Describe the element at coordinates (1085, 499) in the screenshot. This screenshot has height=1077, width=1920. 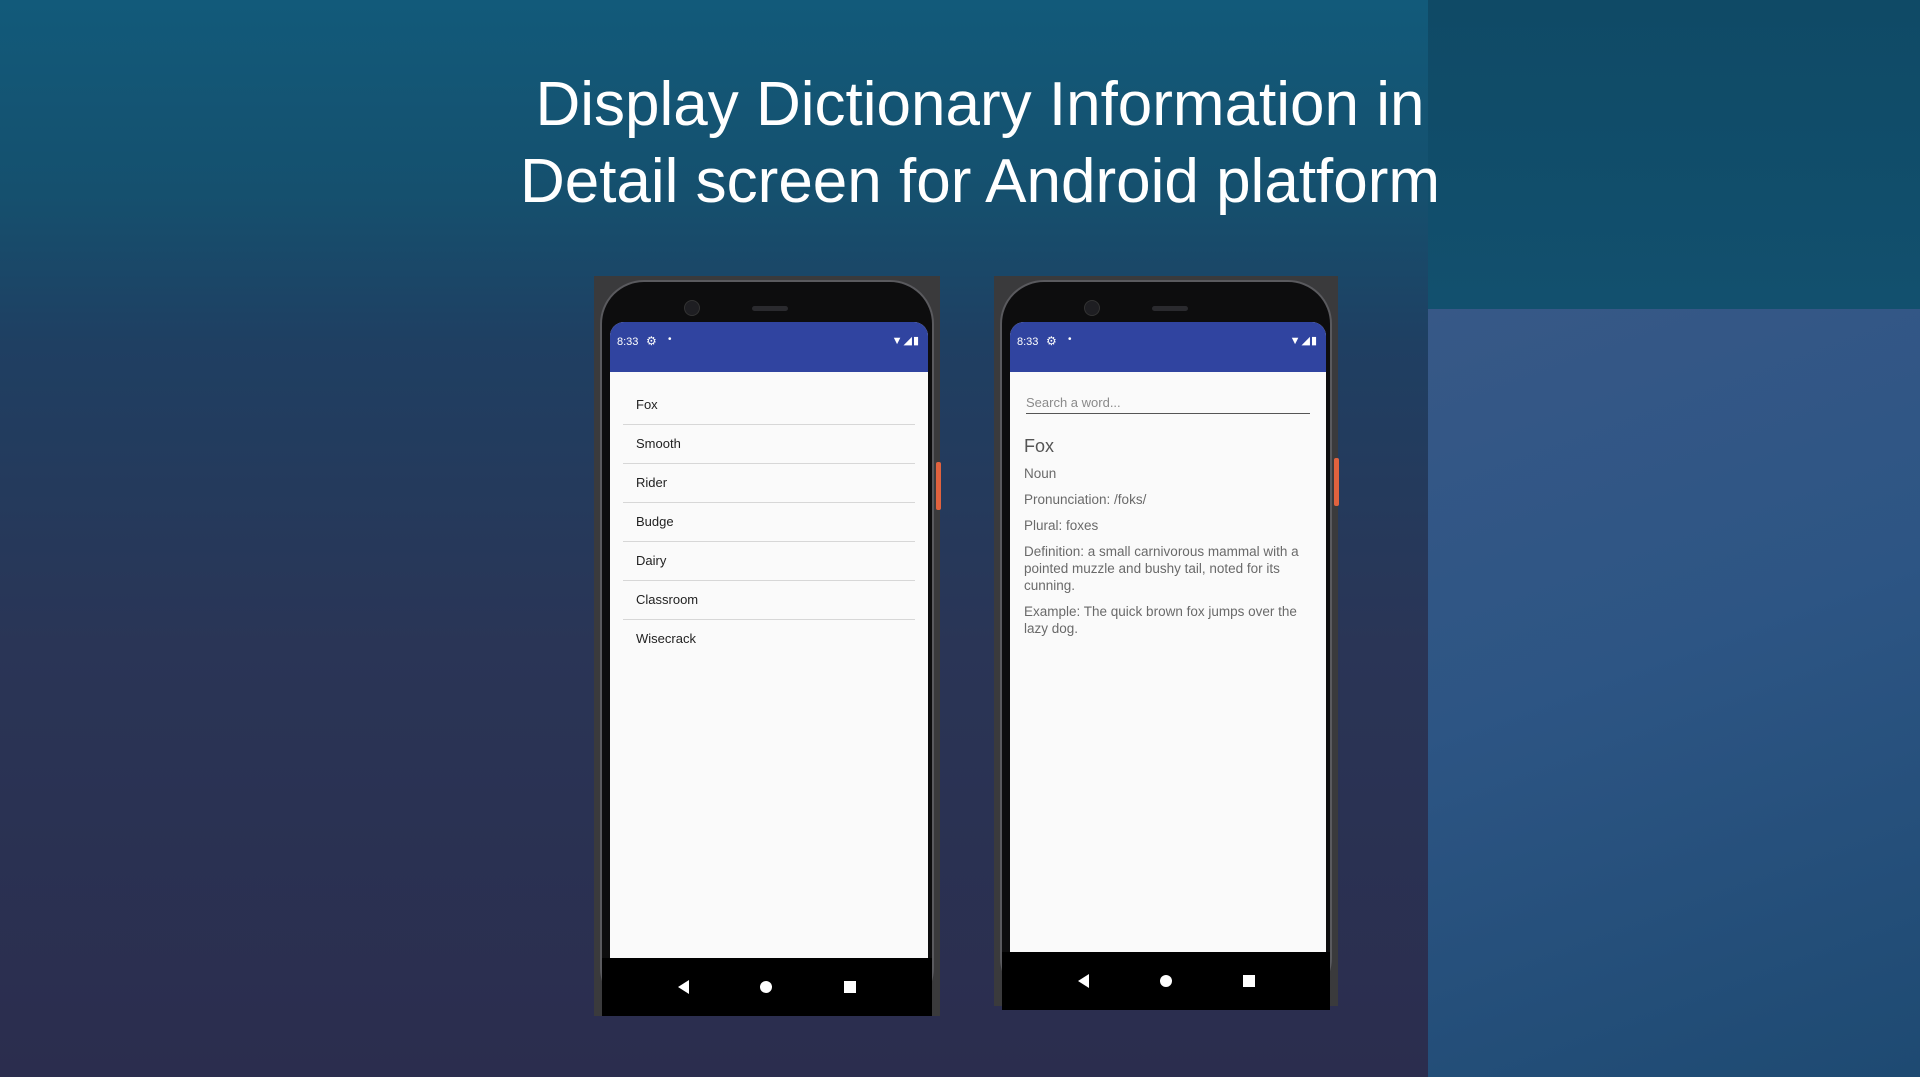
I see `detail-pronunciation: Pronunciation: /foks/` at that location.